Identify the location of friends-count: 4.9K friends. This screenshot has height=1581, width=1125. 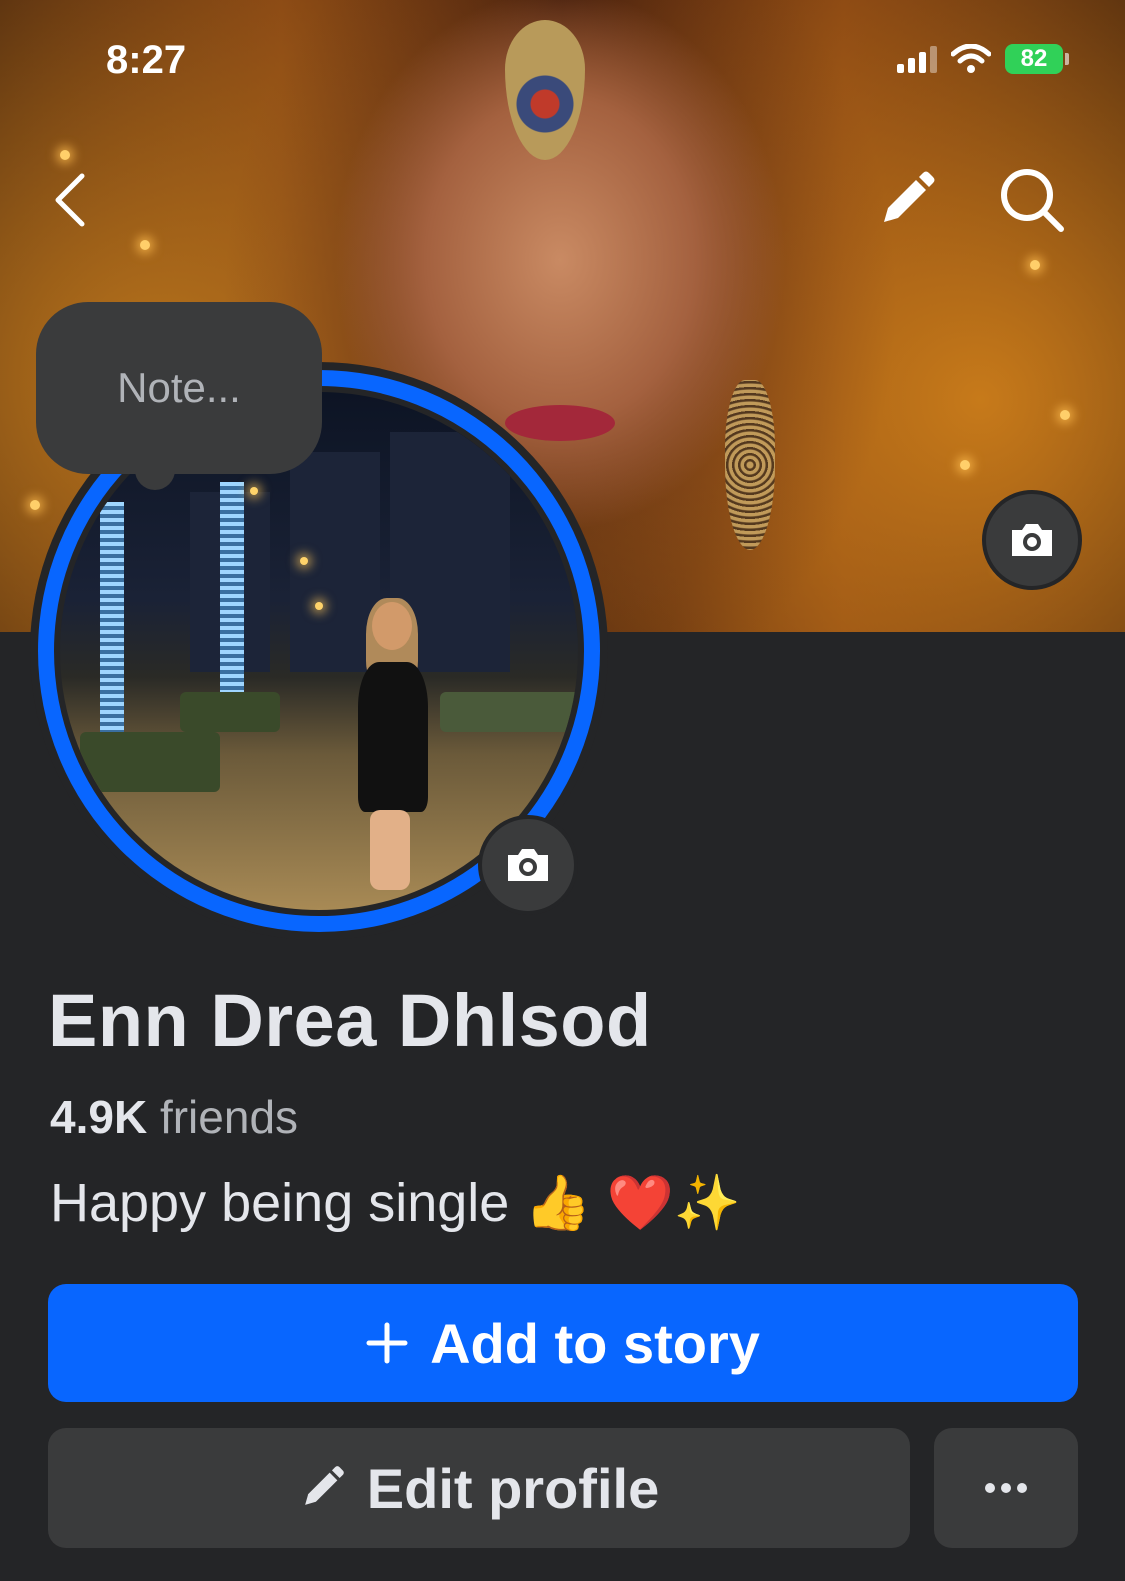
(174, 1117).